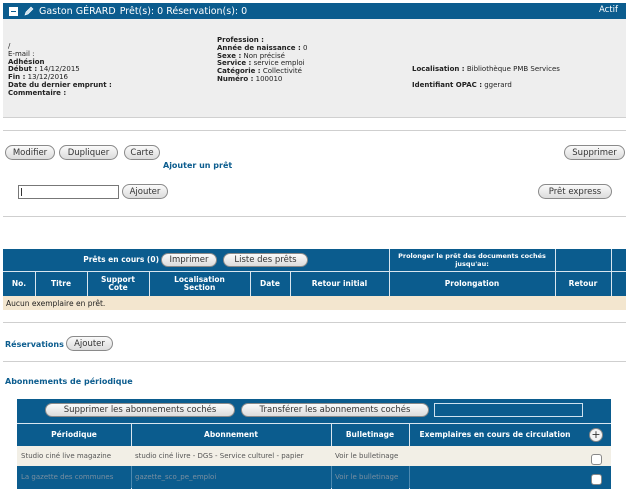 The height and width of the screenshot is (495, 630). What do you see at coordinates (270, 283) in the screenshot?
I see `col-date: Date` at bounding box center [270, 283].